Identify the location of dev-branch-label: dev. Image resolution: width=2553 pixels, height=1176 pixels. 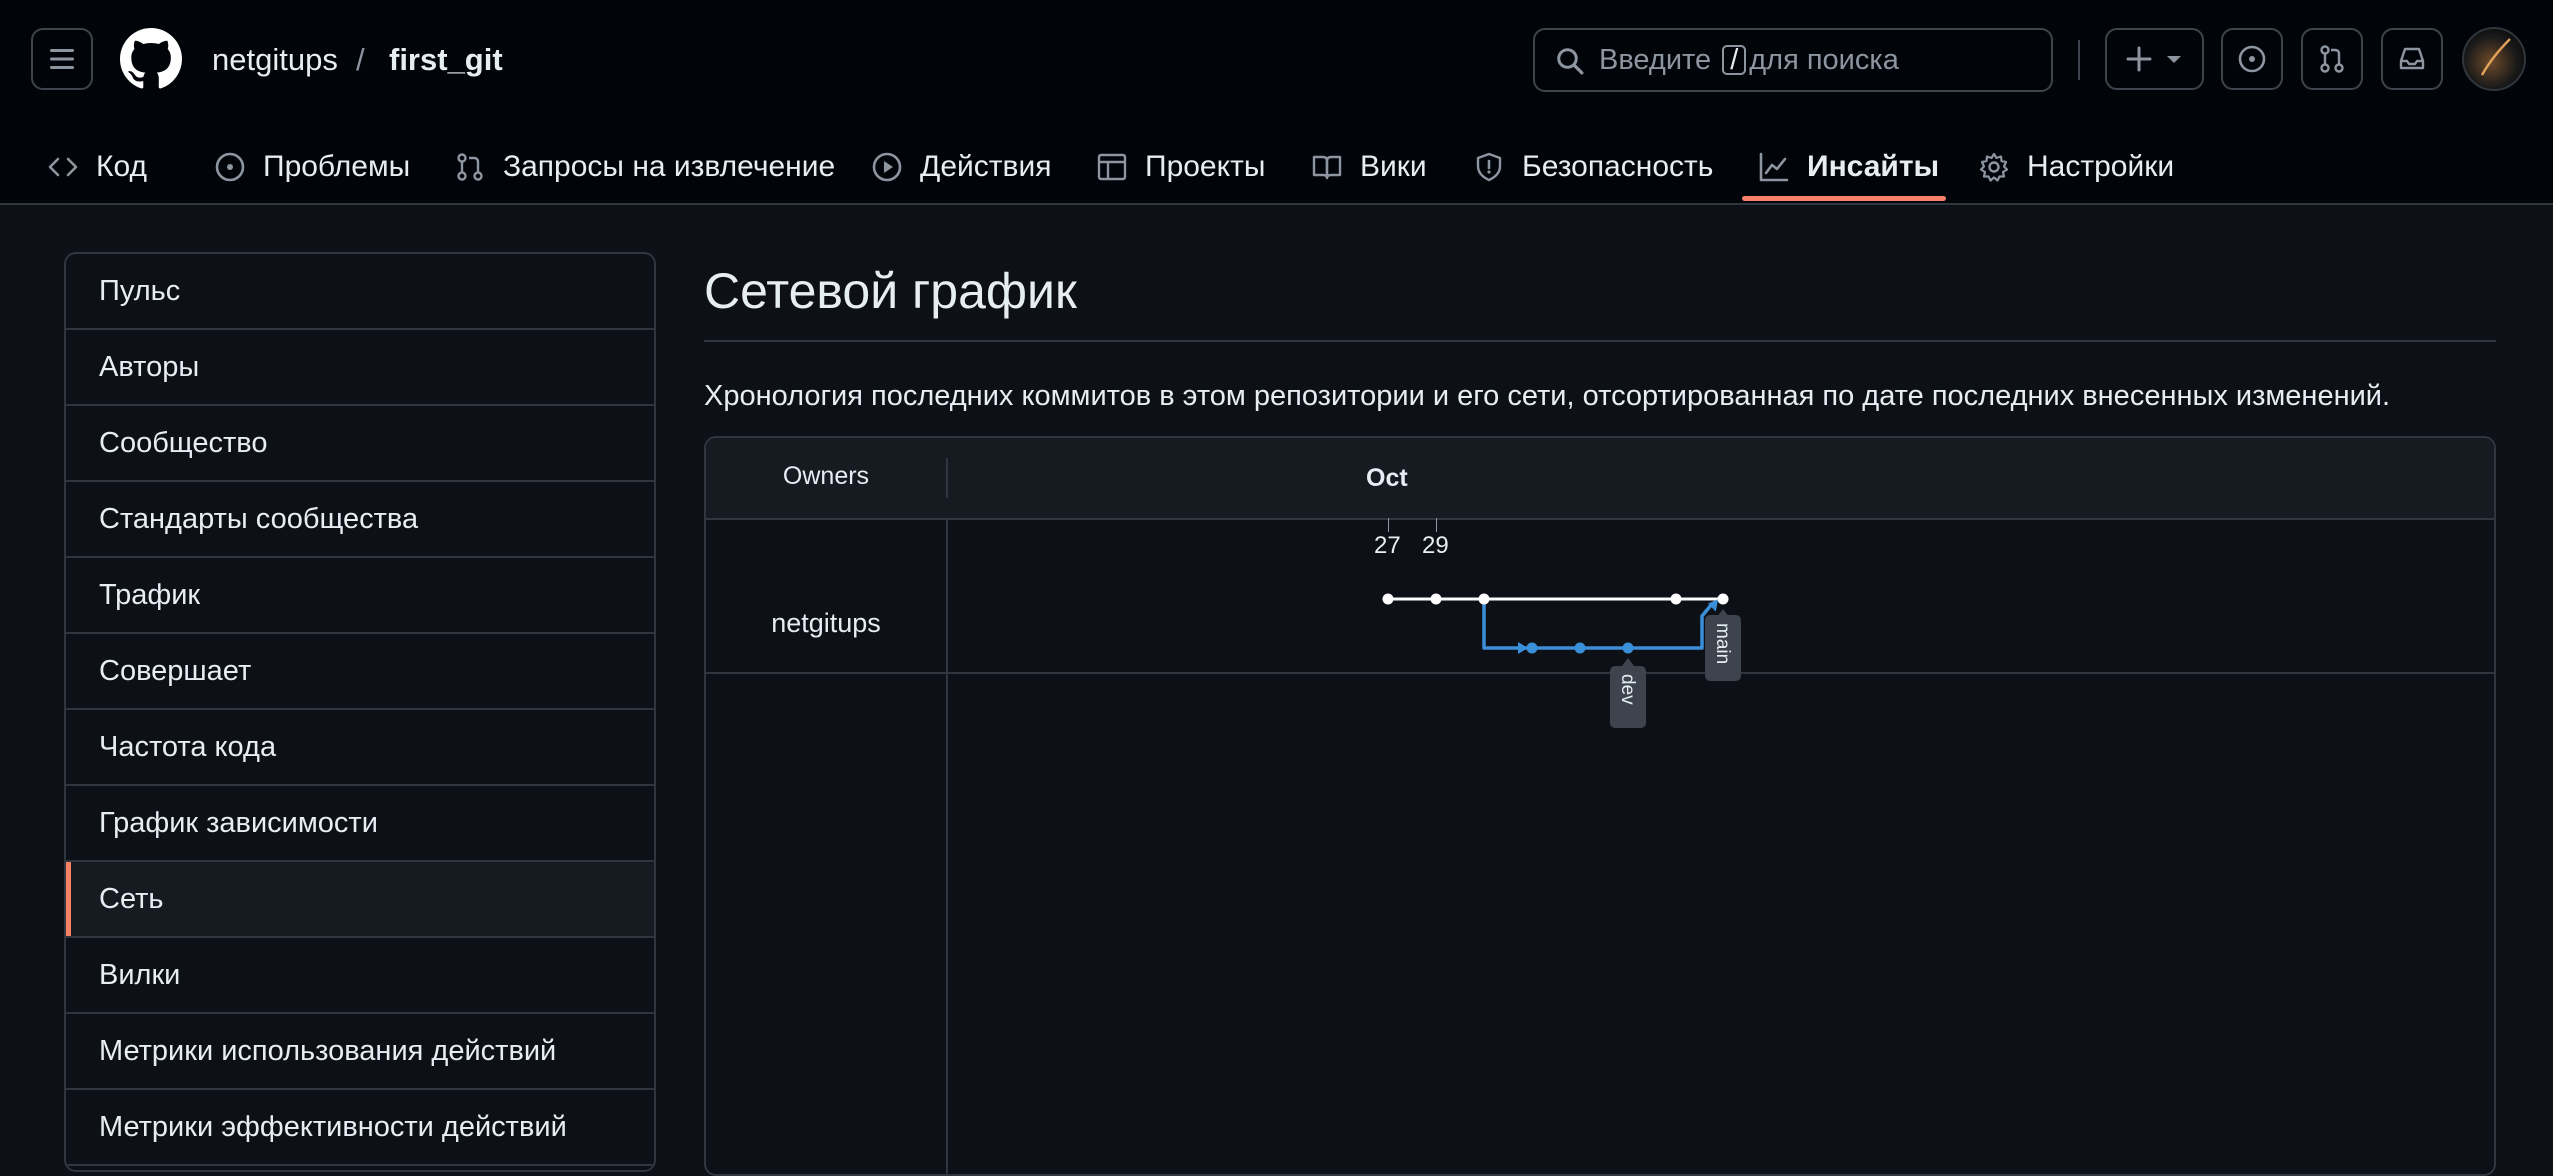
(1628, 693).